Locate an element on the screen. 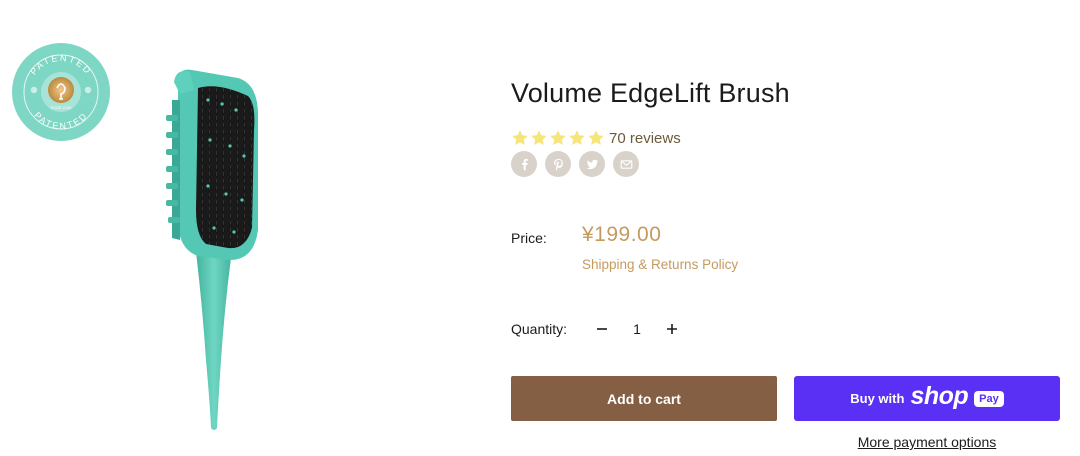 This screenshot has width=1080, height=456. quantity-label: Quantity: is located at coordinates (539, 329).